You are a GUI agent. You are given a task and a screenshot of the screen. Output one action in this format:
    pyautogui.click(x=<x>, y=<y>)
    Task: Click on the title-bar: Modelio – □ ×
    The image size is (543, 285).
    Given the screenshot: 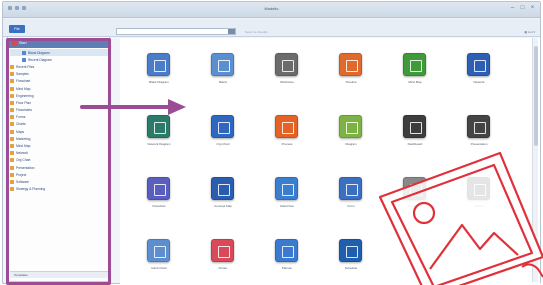 What is the action you would take?
    pyautogui.click(x=271, y=10)
    